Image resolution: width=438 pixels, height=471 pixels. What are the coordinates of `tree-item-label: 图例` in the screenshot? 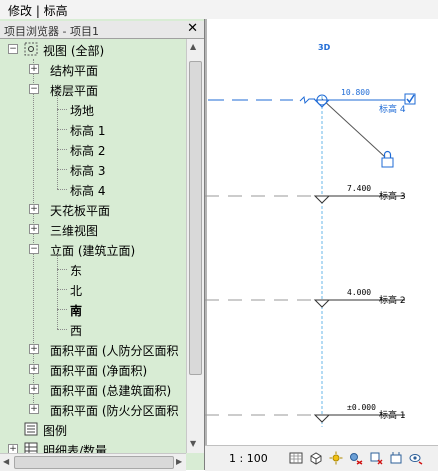 It's located at (55, 431).